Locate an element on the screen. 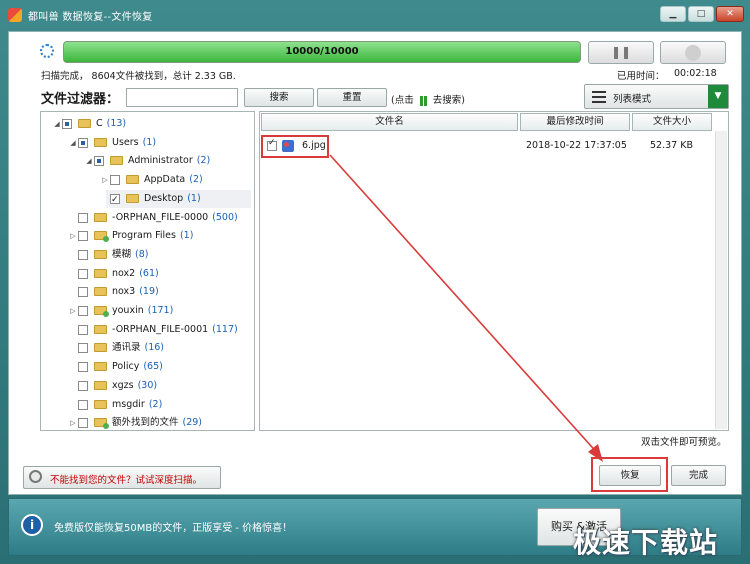  recover-button: 恢复 is located at coordinates (630, 475).